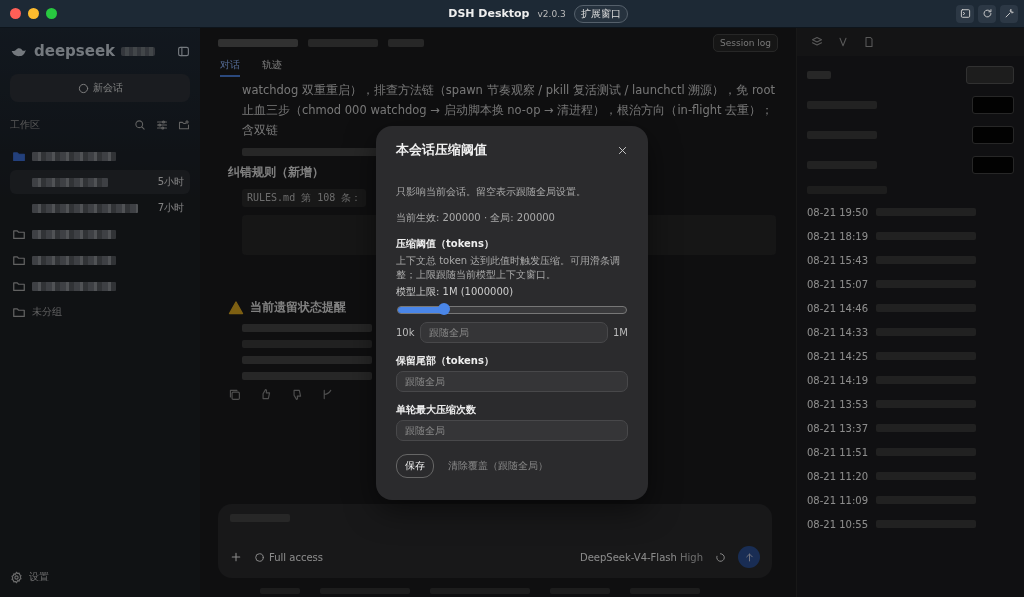  I want to click on expand-window-button: 扩展窗口, so click(600, 13).